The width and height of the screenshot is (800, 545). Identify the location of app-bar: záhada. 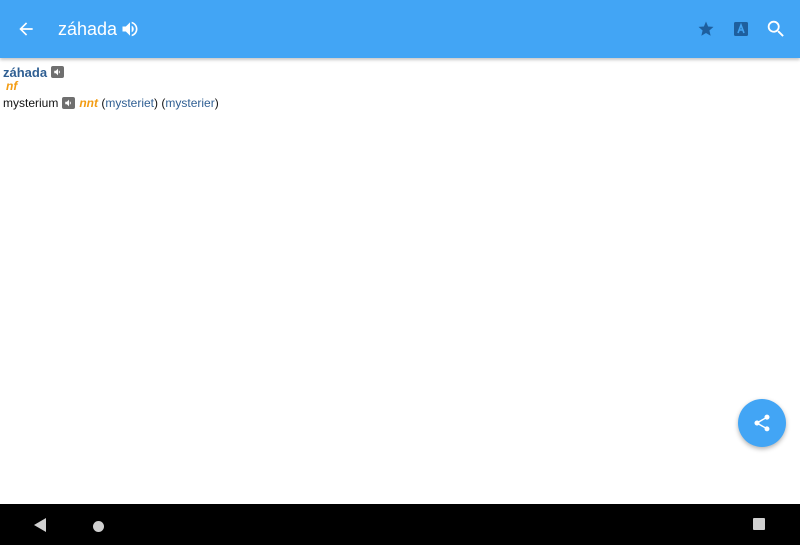
(400, 29).